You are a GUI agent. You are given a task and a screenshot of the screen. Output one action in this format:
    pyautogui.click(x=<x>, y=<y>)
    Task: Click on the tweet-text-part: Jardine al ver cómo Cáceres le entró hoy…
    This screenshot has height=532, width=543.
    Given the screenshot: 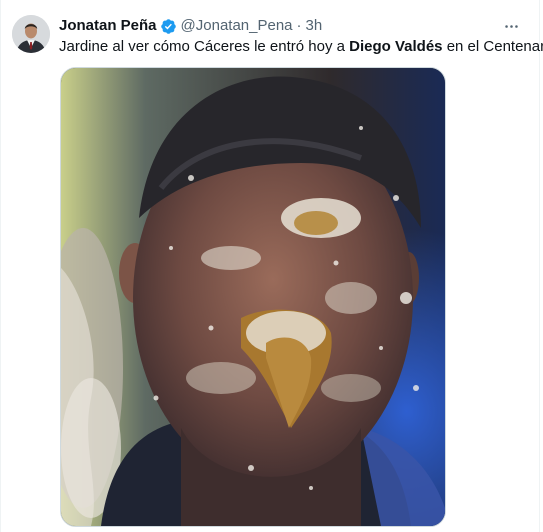 What is the action you would take?
    pyautogui.click(x=204, y=46)
    